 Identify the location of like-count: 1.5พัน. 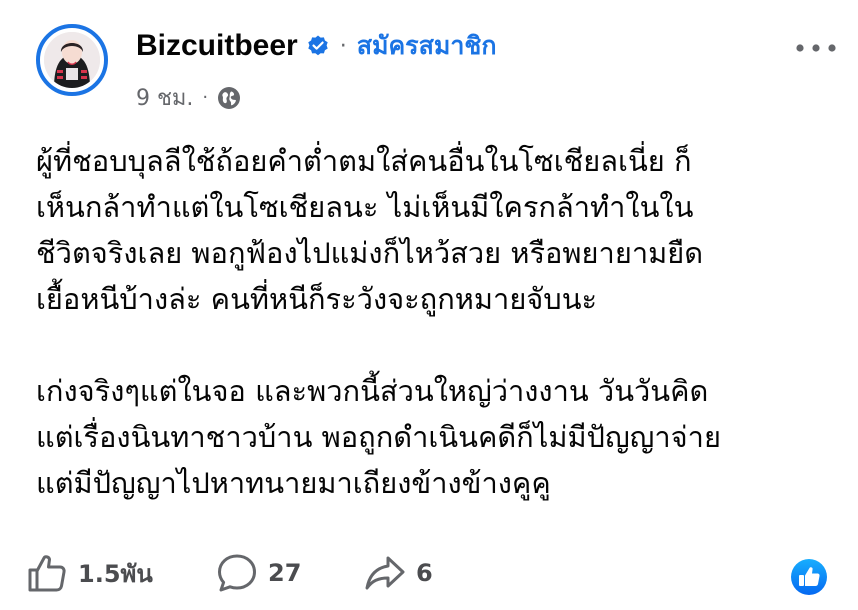
(115, 573).